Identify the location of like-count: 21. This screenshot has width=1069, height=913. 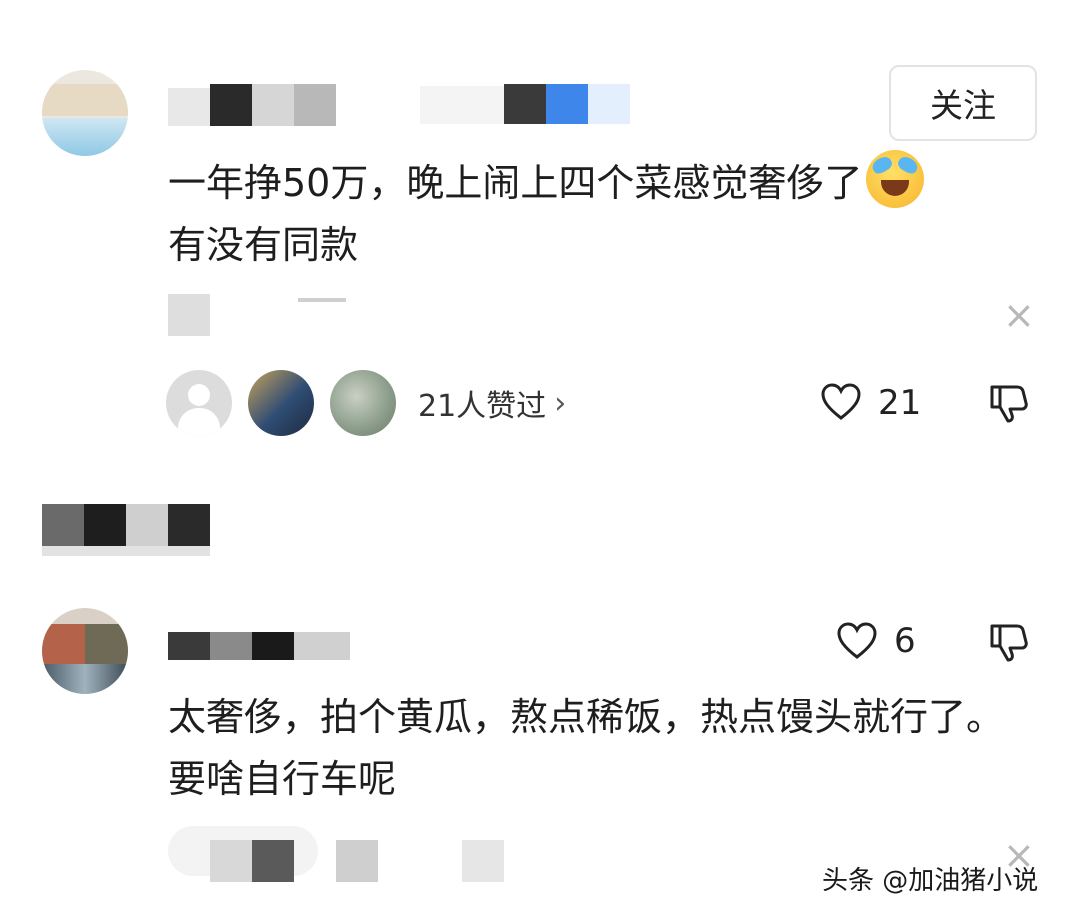
(900, 403).